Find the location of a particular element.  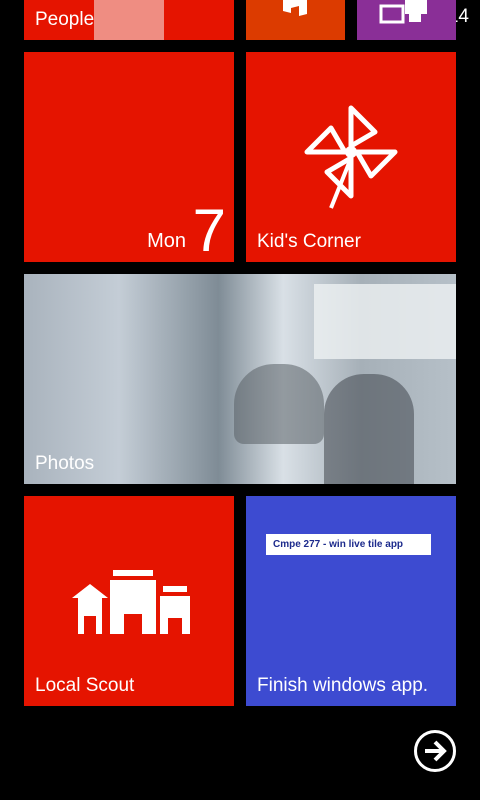

app-list-button is located at coordinates (435, 751).